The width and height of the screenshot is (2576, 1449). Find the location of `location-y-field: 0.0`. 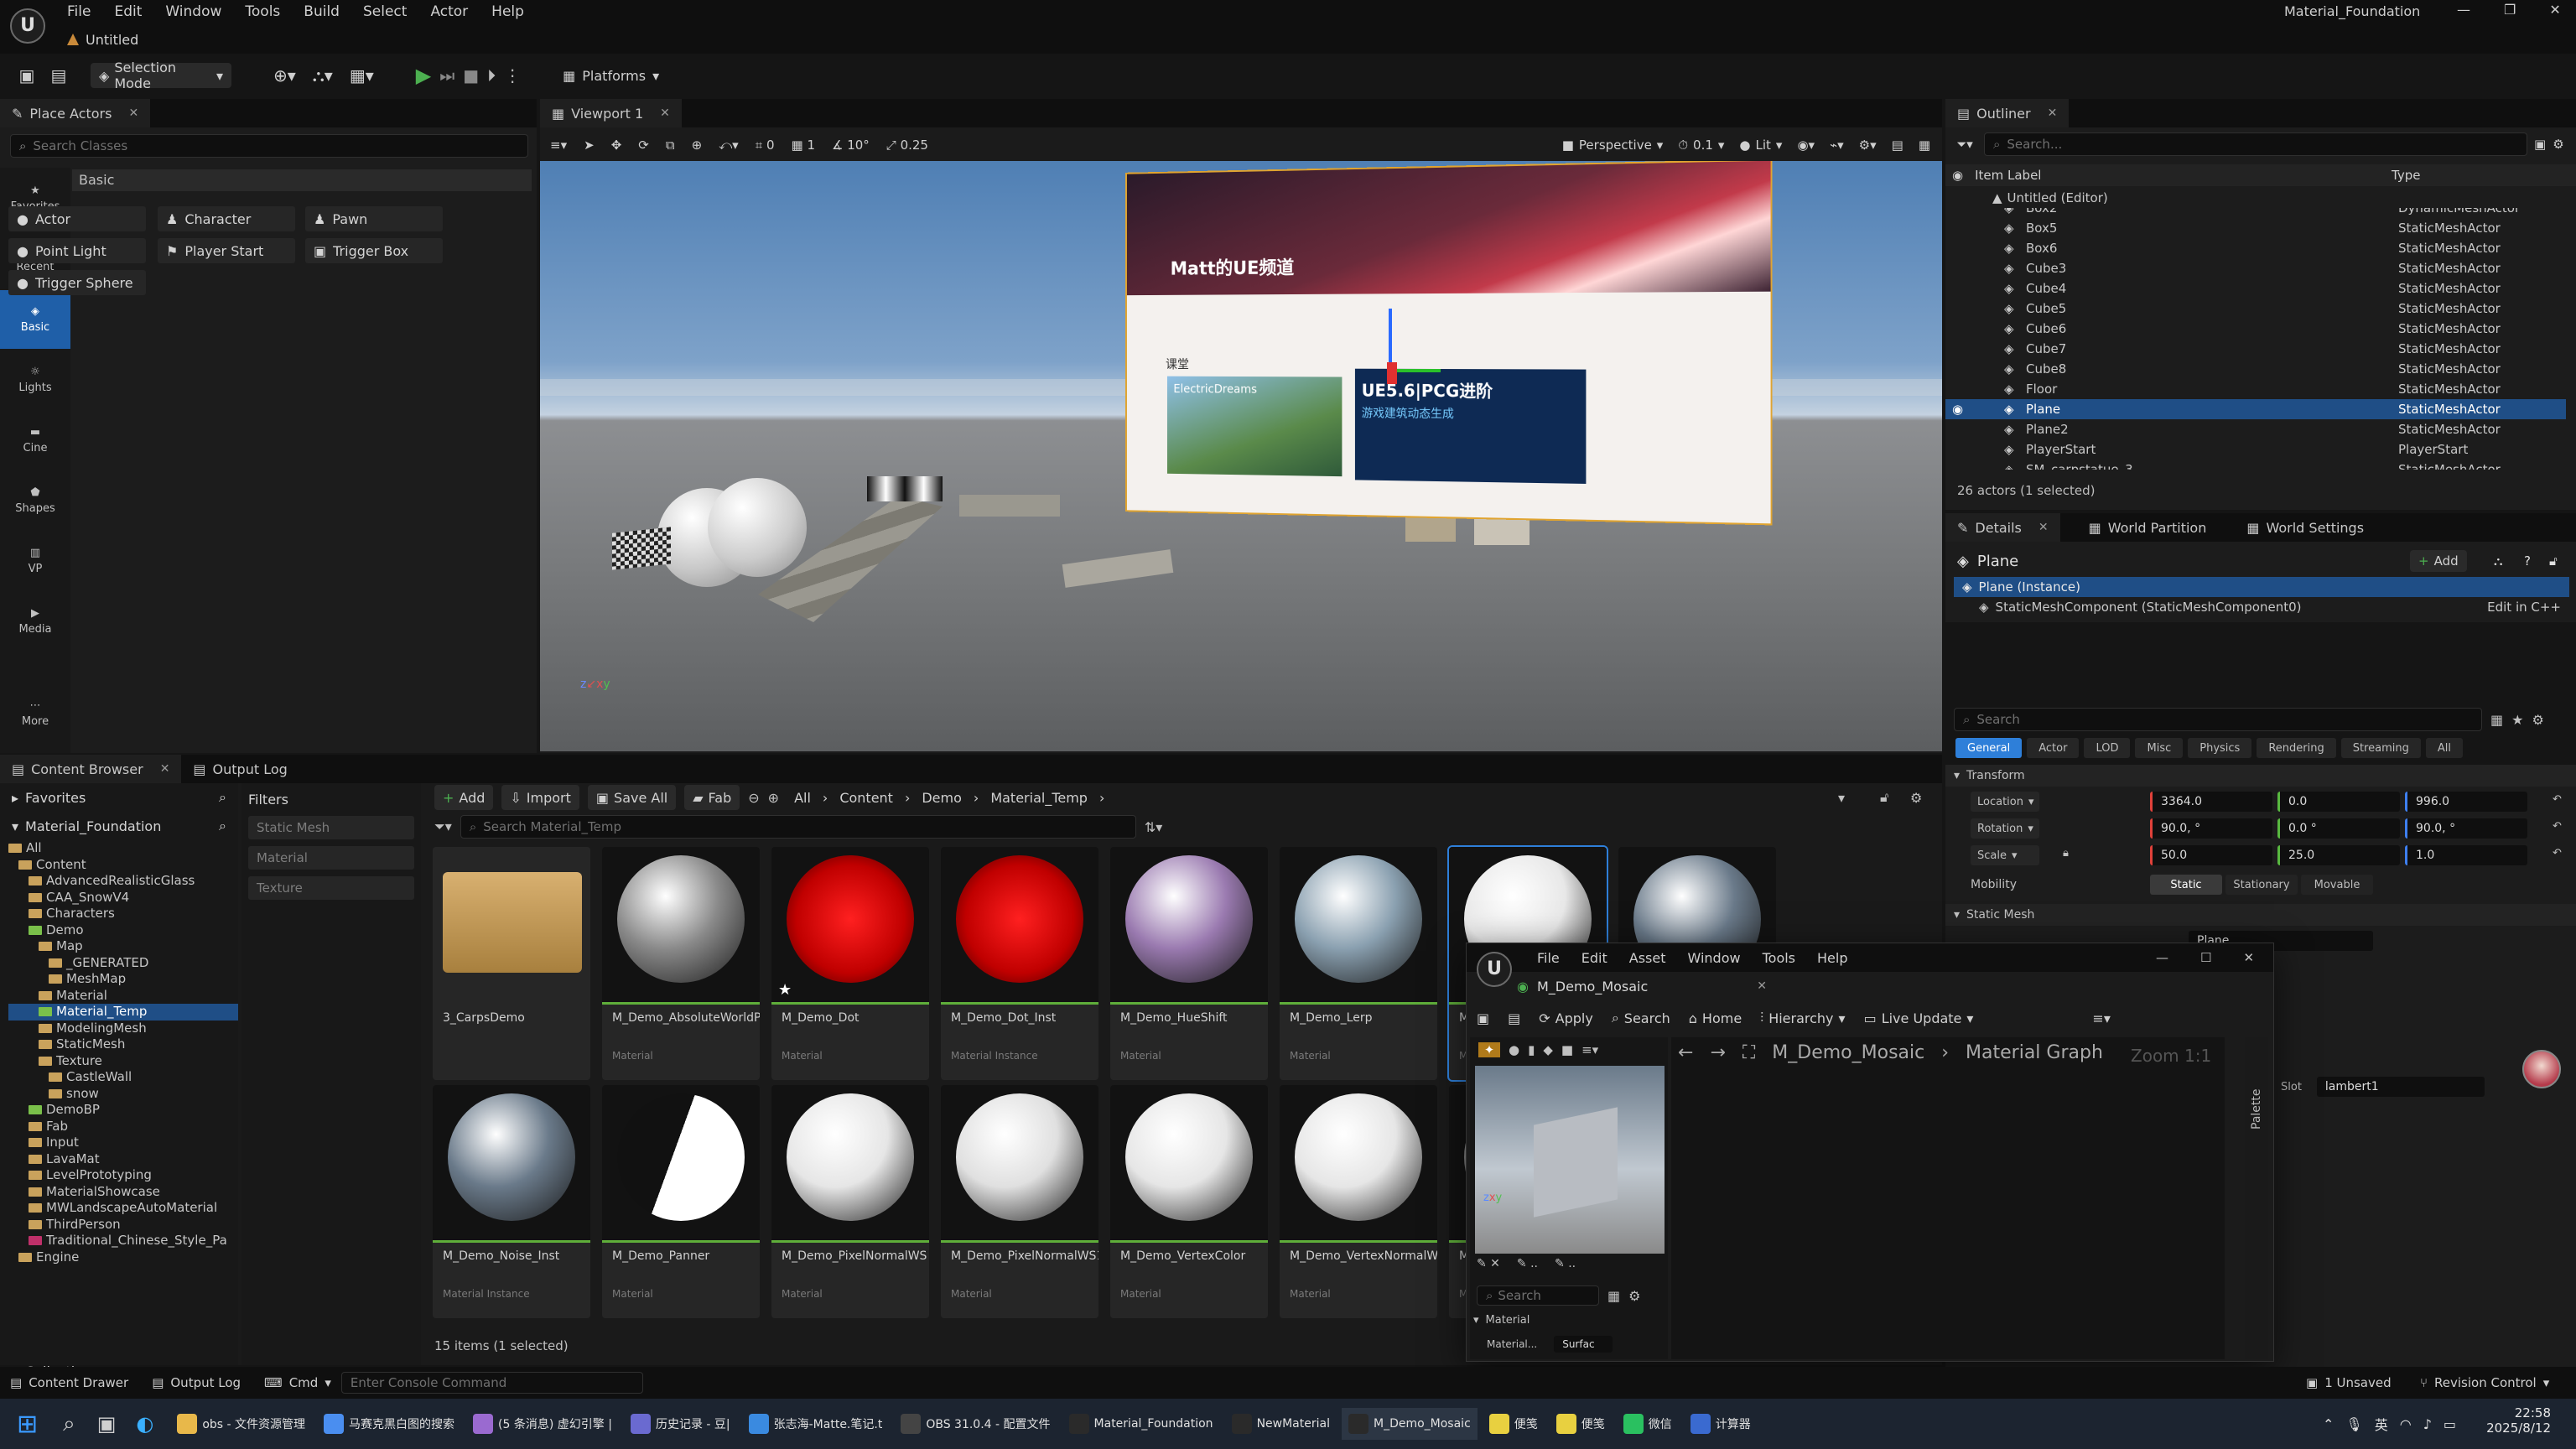

location-y-field: 0.0 is located at coordinates (2338, 802).